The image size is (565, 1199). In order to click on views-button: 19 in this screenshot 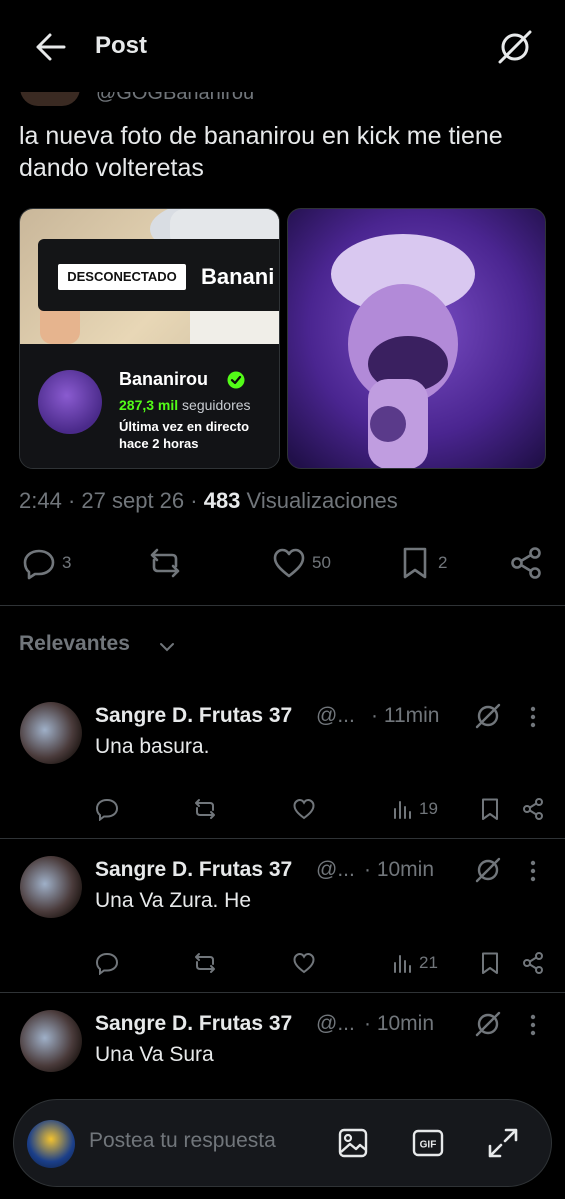, I will do `click(414, 809)`.